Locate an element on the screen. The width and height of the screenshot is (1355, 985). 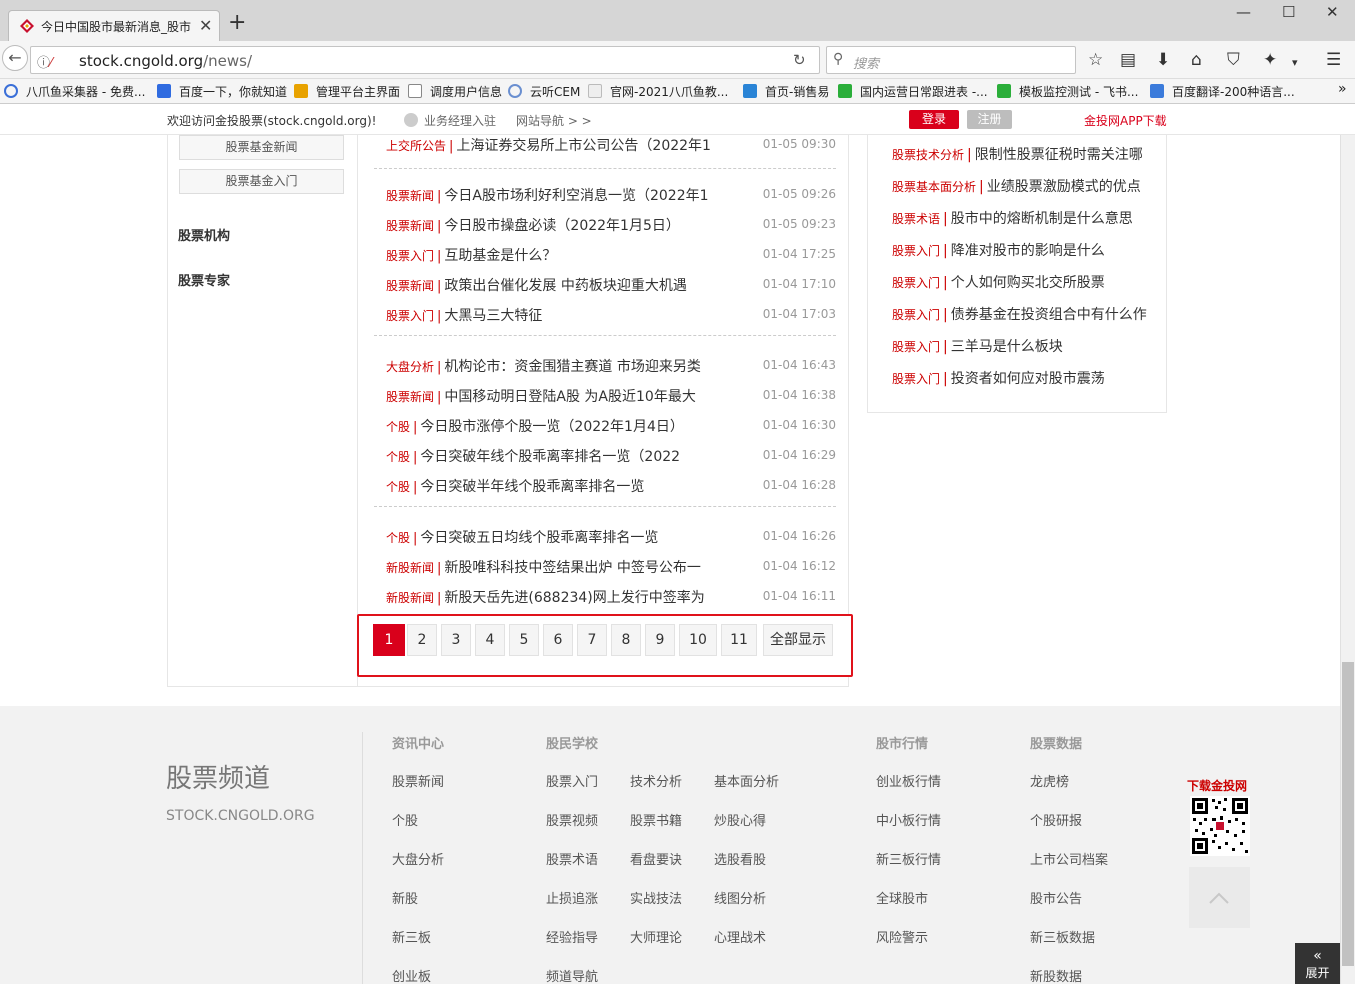
item-title: 降准对股市的影响是什么 is located at coordinates (1028, 251).